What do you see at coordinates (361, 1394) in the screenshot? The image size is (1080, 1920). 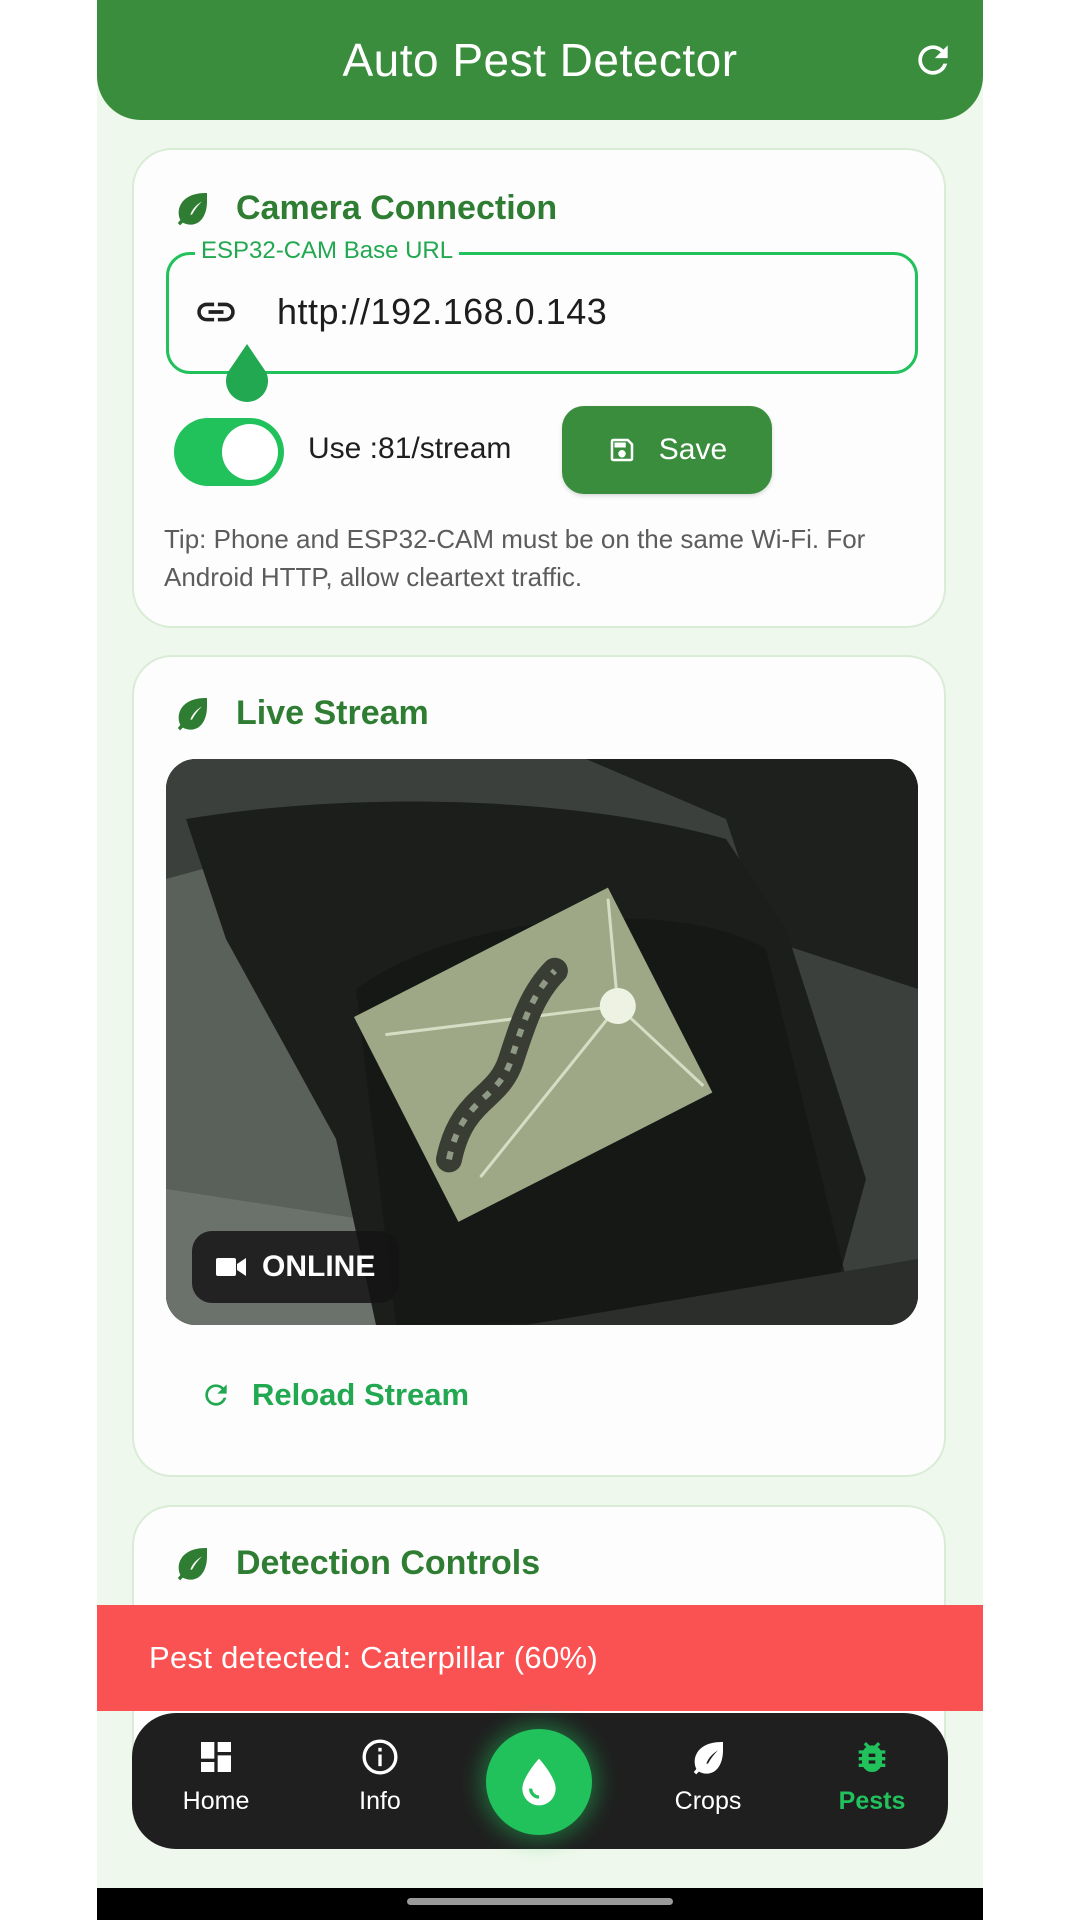 I see `reload-stream-label: Reload Stream` at bounding box center [361, 1394].